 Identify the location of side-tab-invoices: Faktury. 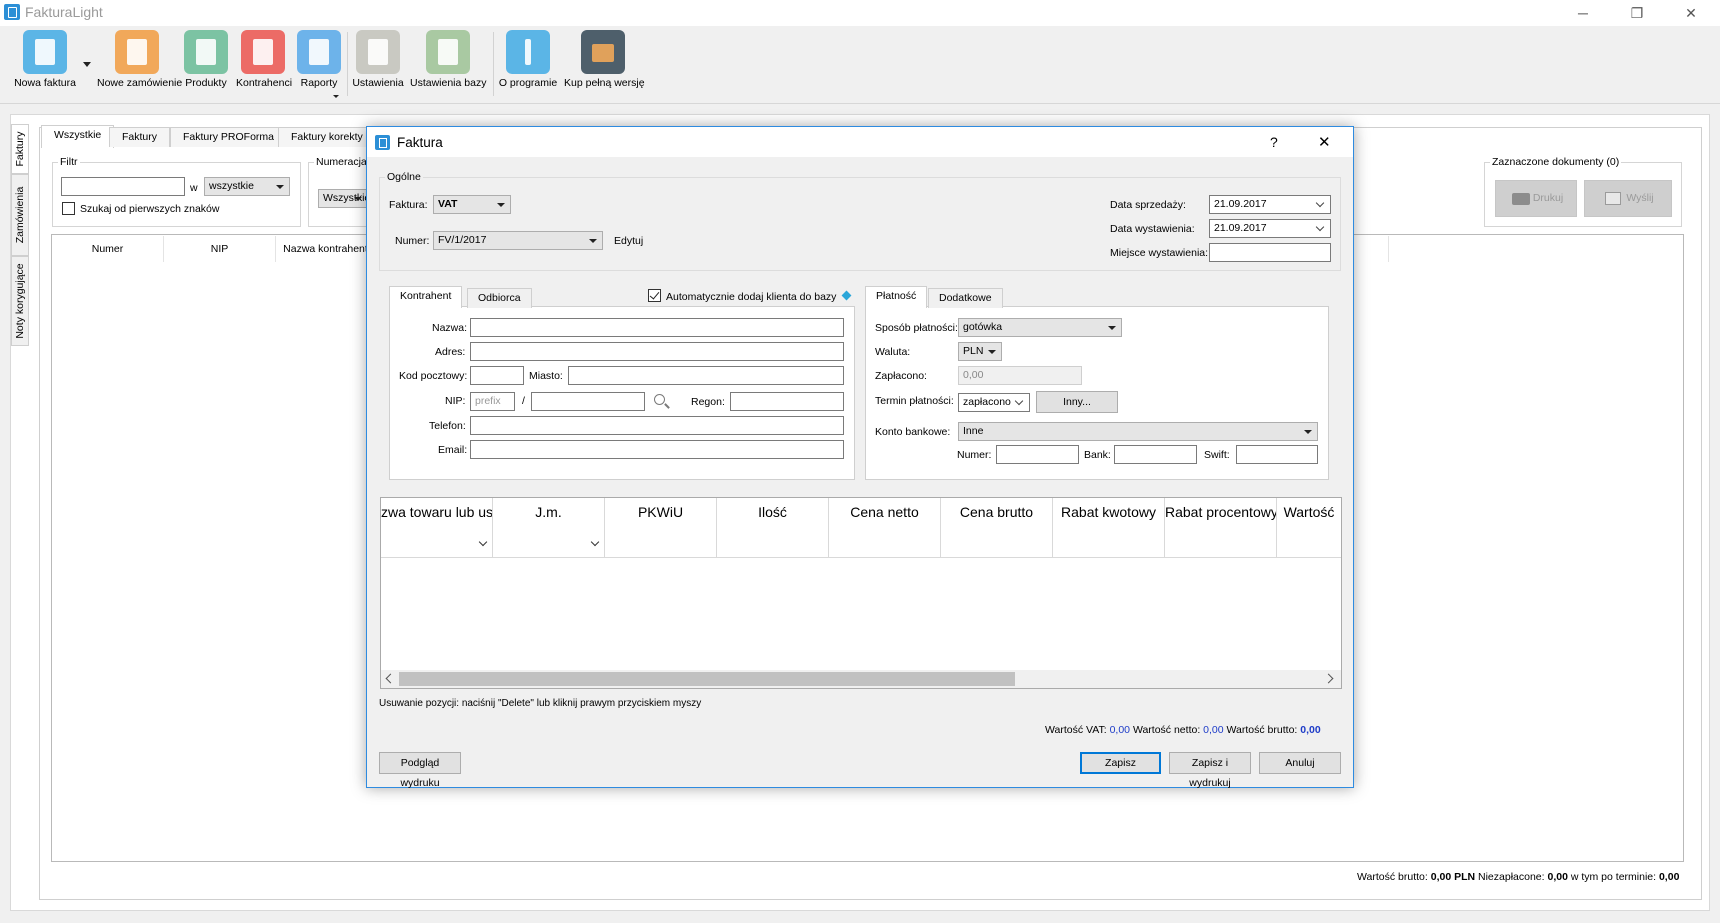
(20, 149).